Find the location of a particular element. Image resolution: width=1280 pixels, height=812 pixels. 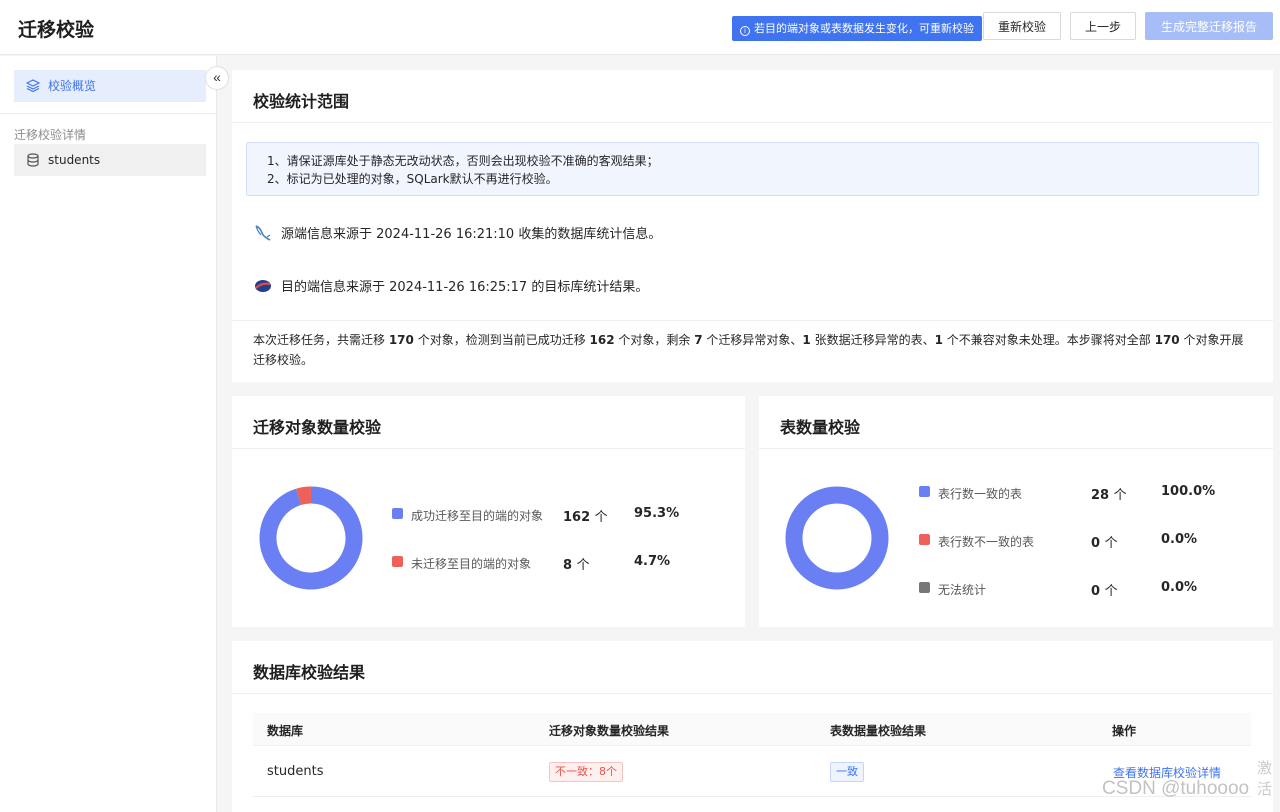

legend-count: 8 个 is located at coordinates (576, 565).